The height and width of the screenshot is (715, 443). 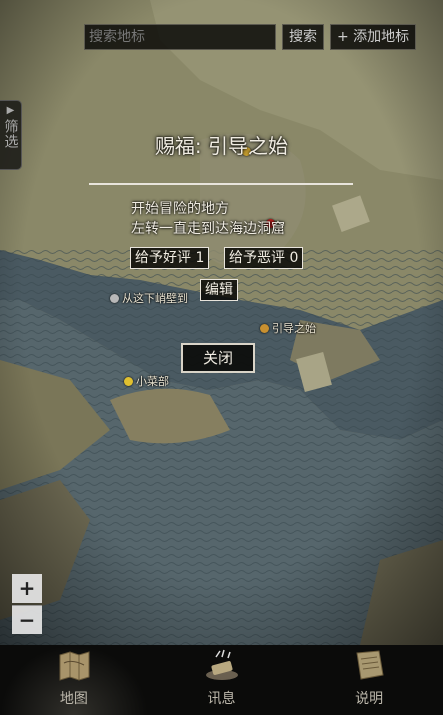 I want to click on zoom-out-button: −, so click(x=27, y=619).